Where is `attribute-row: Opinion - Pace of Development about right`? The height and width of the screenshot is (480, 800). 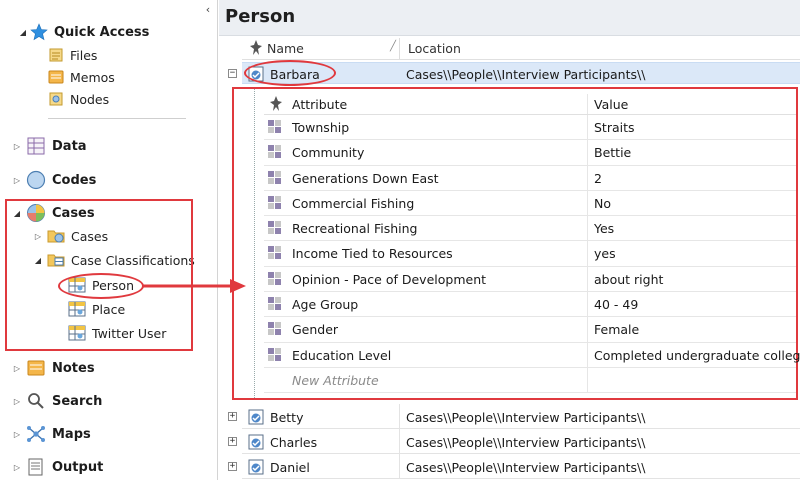 attribute-row: Opinion - Pace of Development about right is located at coordinates (530, 279).